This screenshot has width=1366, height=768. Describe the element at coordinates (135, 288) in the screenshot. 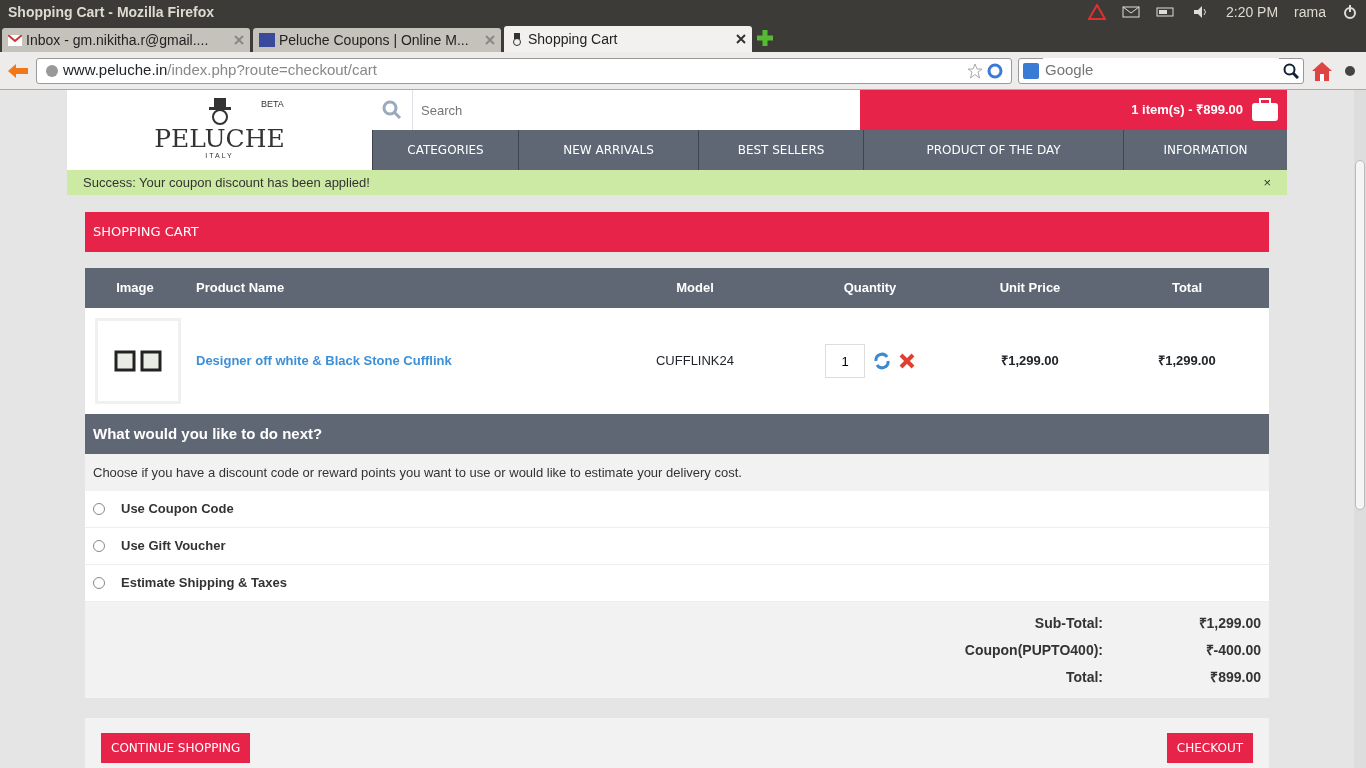

I see `column-header: Image` at that location.